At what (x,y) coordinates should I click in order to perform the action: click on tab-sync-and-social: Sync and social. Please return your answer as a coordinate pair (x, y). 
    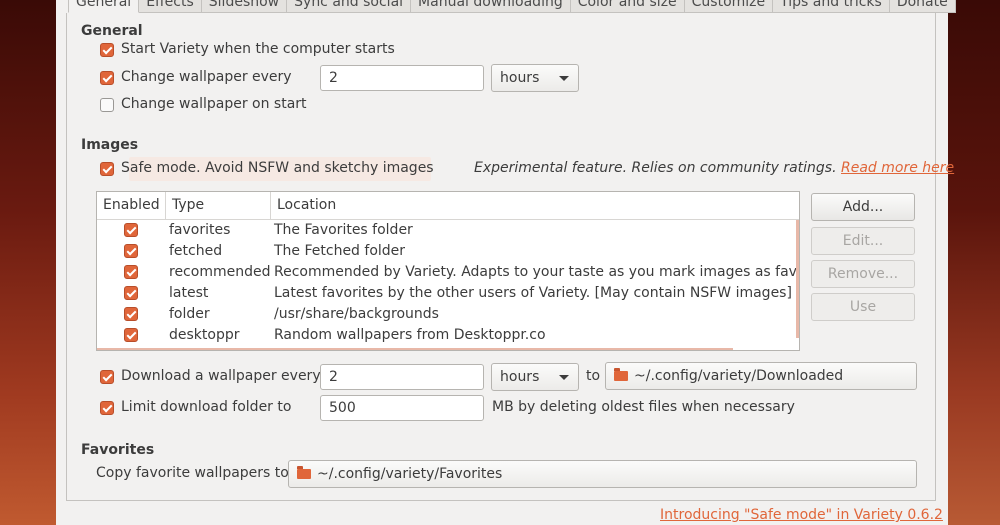
    Looking at the image, I should click on (349, 6).